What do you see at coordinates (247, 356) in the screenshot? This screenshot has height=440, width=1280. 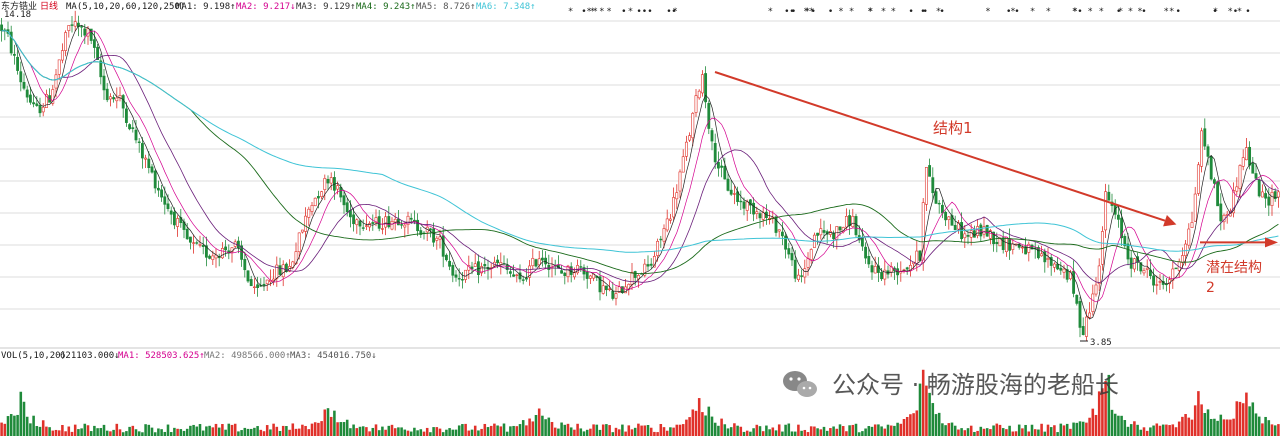 I see `volume-ma-value-2: MA2: 498566.000↑` at bounding box center [247, 356].